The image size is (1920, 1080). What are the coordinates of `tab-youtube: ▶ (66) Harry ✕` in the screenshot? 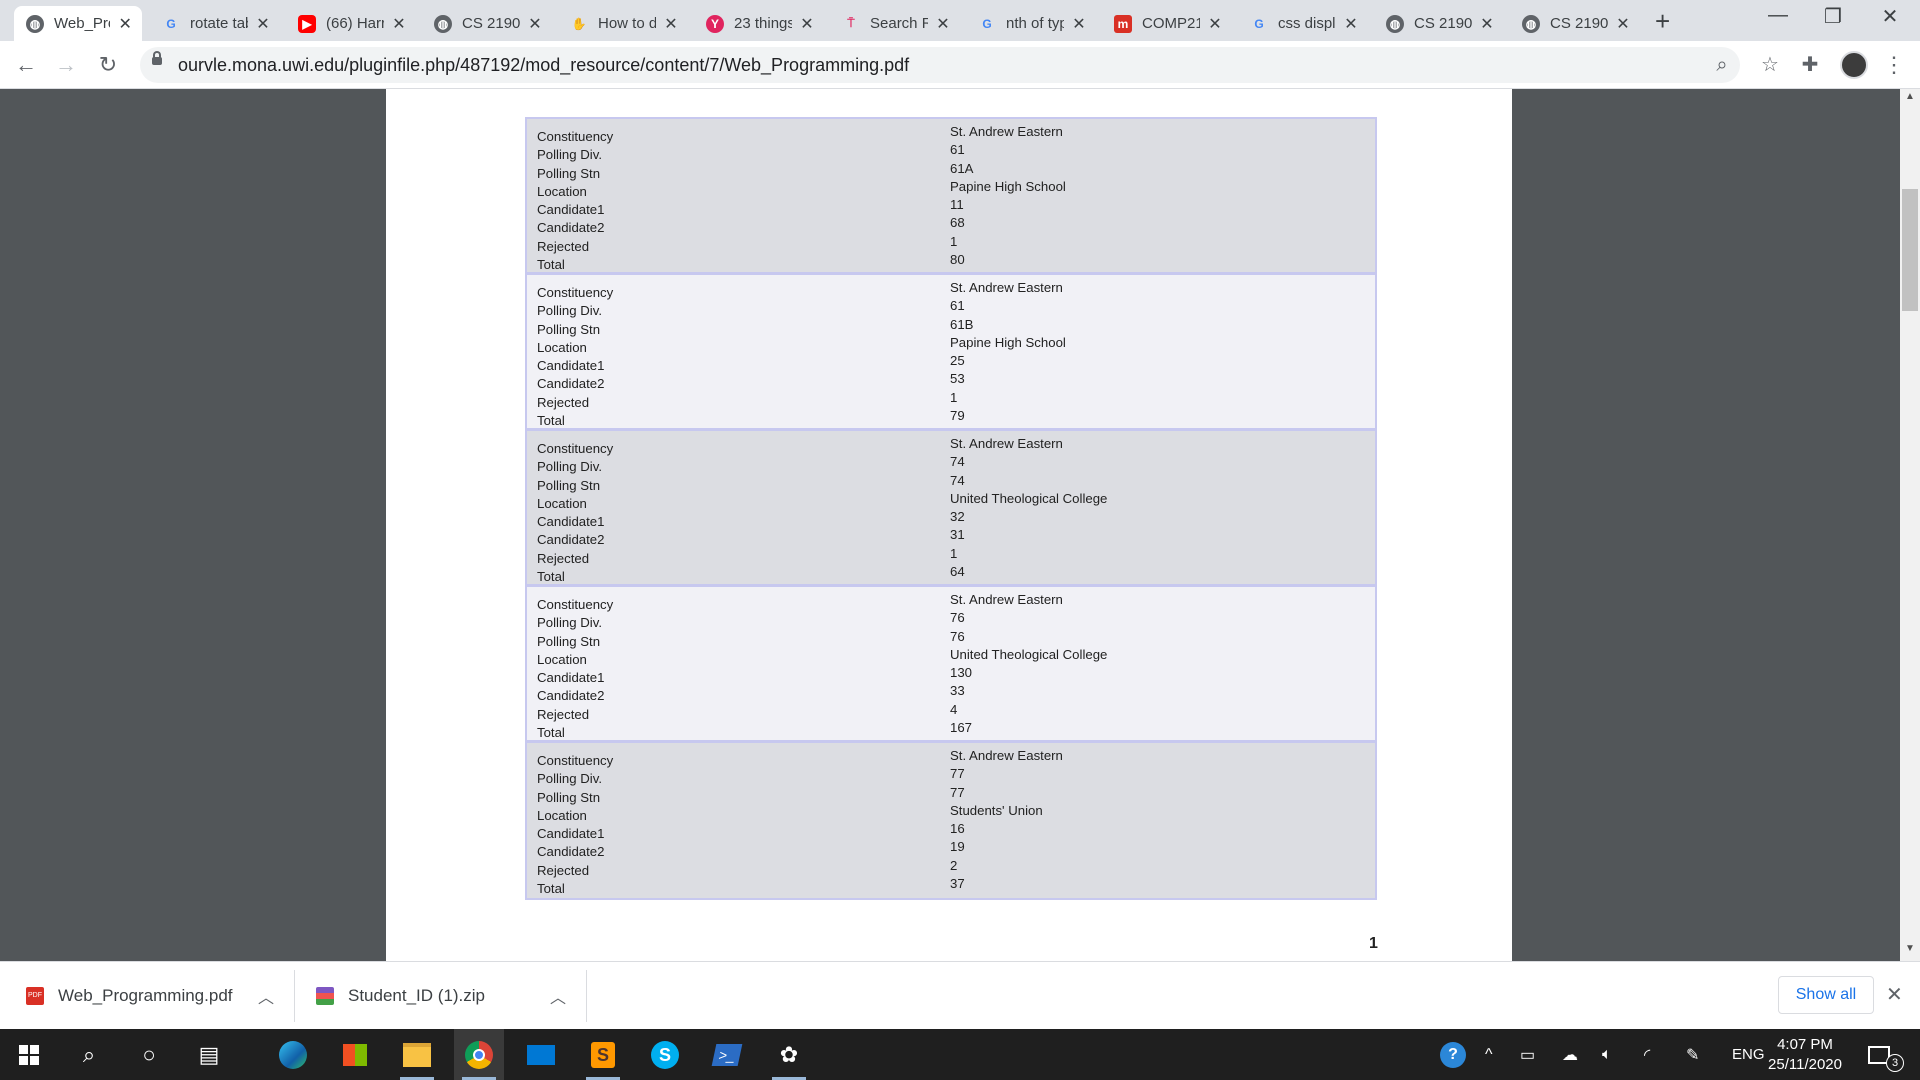 It's located at (351, 23).